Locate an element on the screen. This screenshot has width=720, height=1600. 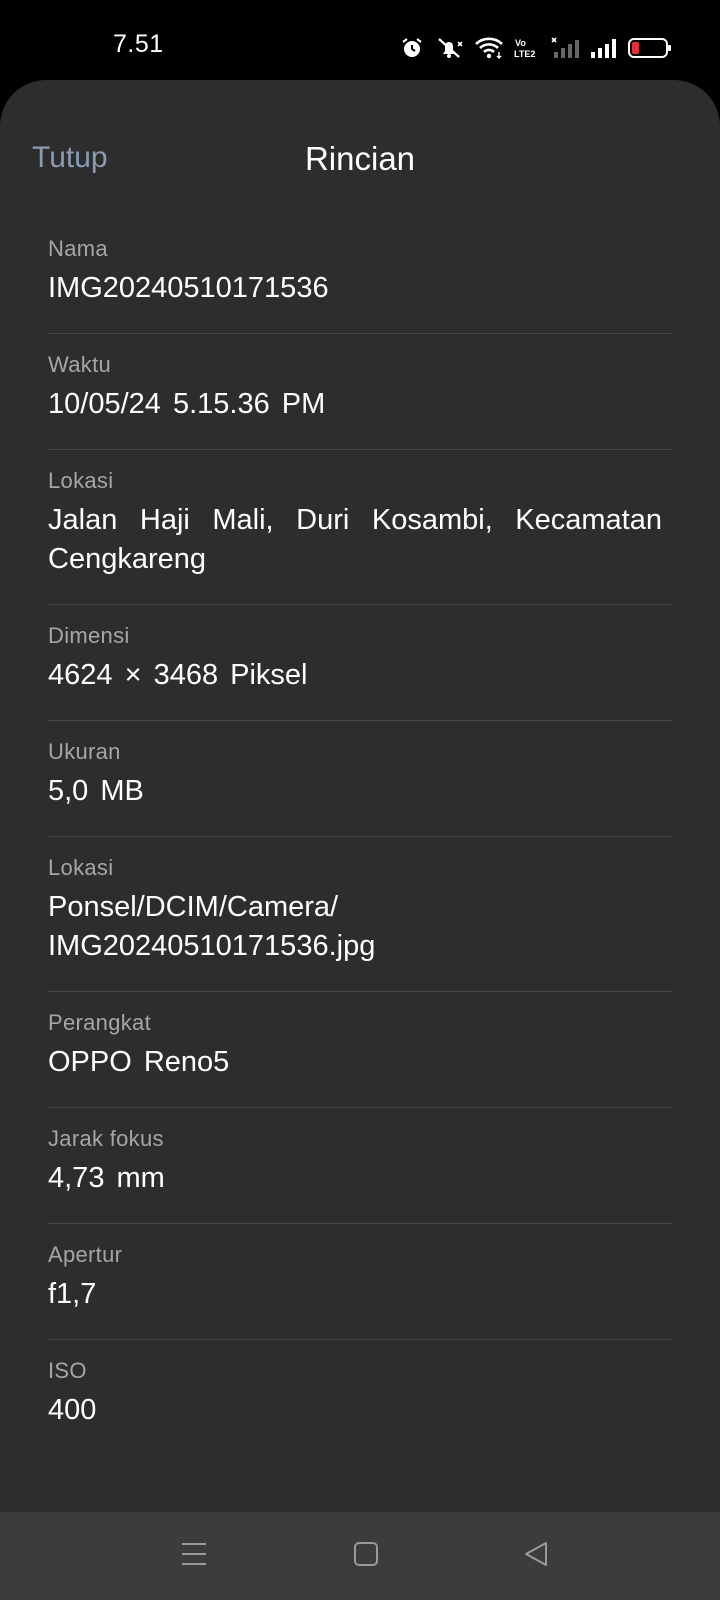
detail-value: f1,7 is located at coordinates (72, 1294).